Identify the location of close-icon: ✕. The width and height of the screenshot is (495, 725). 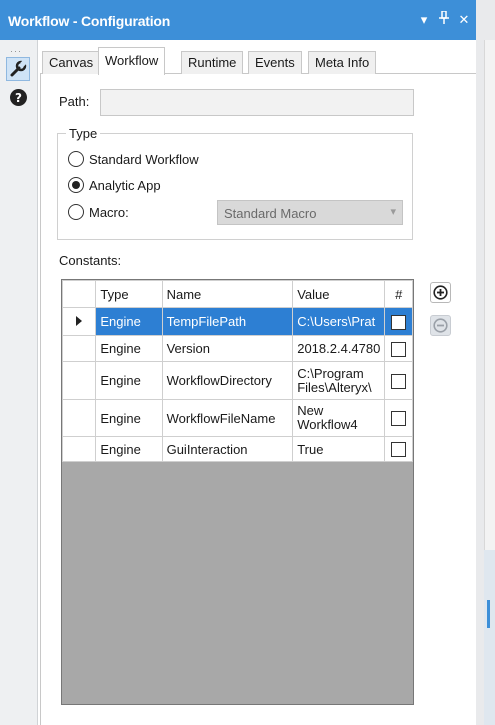
(464, 20).